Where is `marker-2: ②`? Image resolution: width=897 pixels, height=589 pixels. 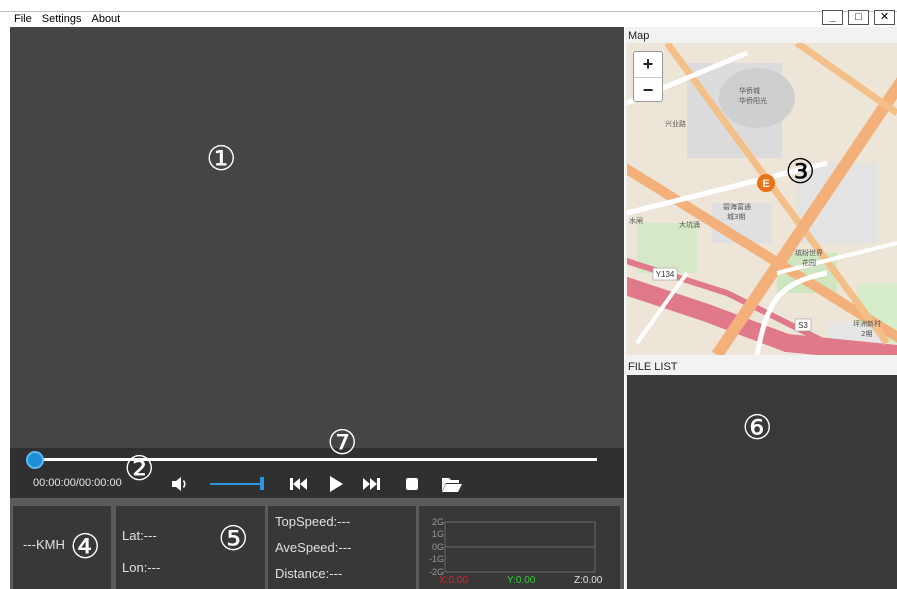 marker-2: ② is located at coordinates (139, 469).